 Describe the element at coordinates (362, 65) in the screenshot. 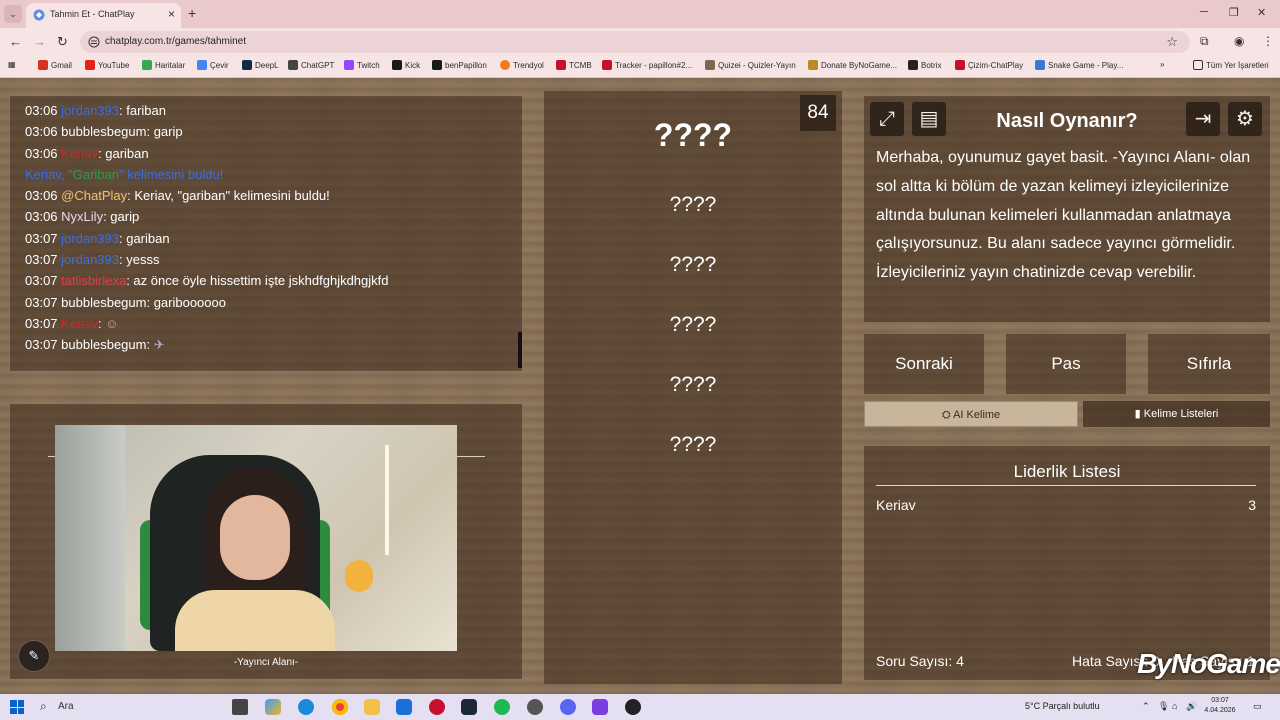

I see `bookmark-twitch: Twitch` at that location.